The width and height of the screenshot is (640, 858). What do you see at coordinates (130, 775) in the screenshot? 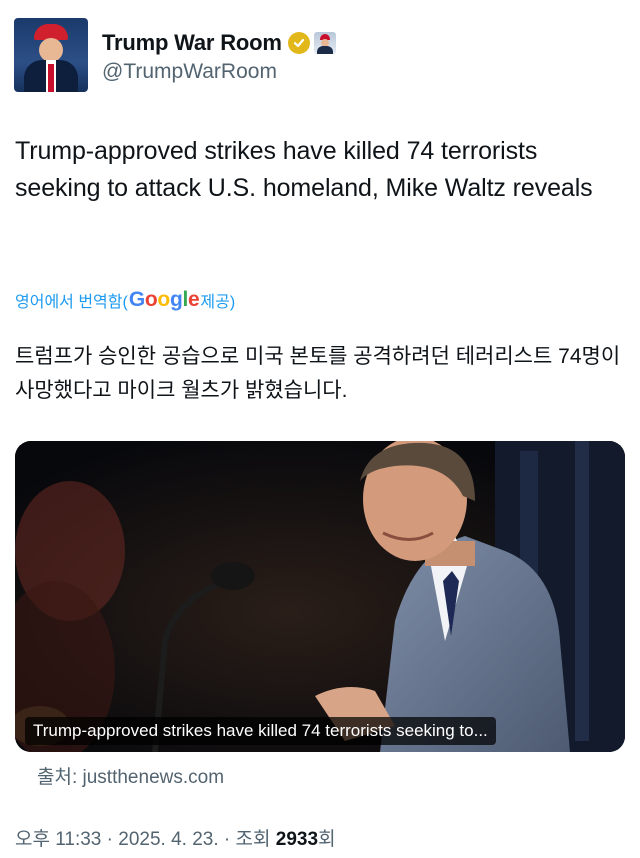
I see `link-source: 출처: justthenews.com` at bounding box center [130, 775].